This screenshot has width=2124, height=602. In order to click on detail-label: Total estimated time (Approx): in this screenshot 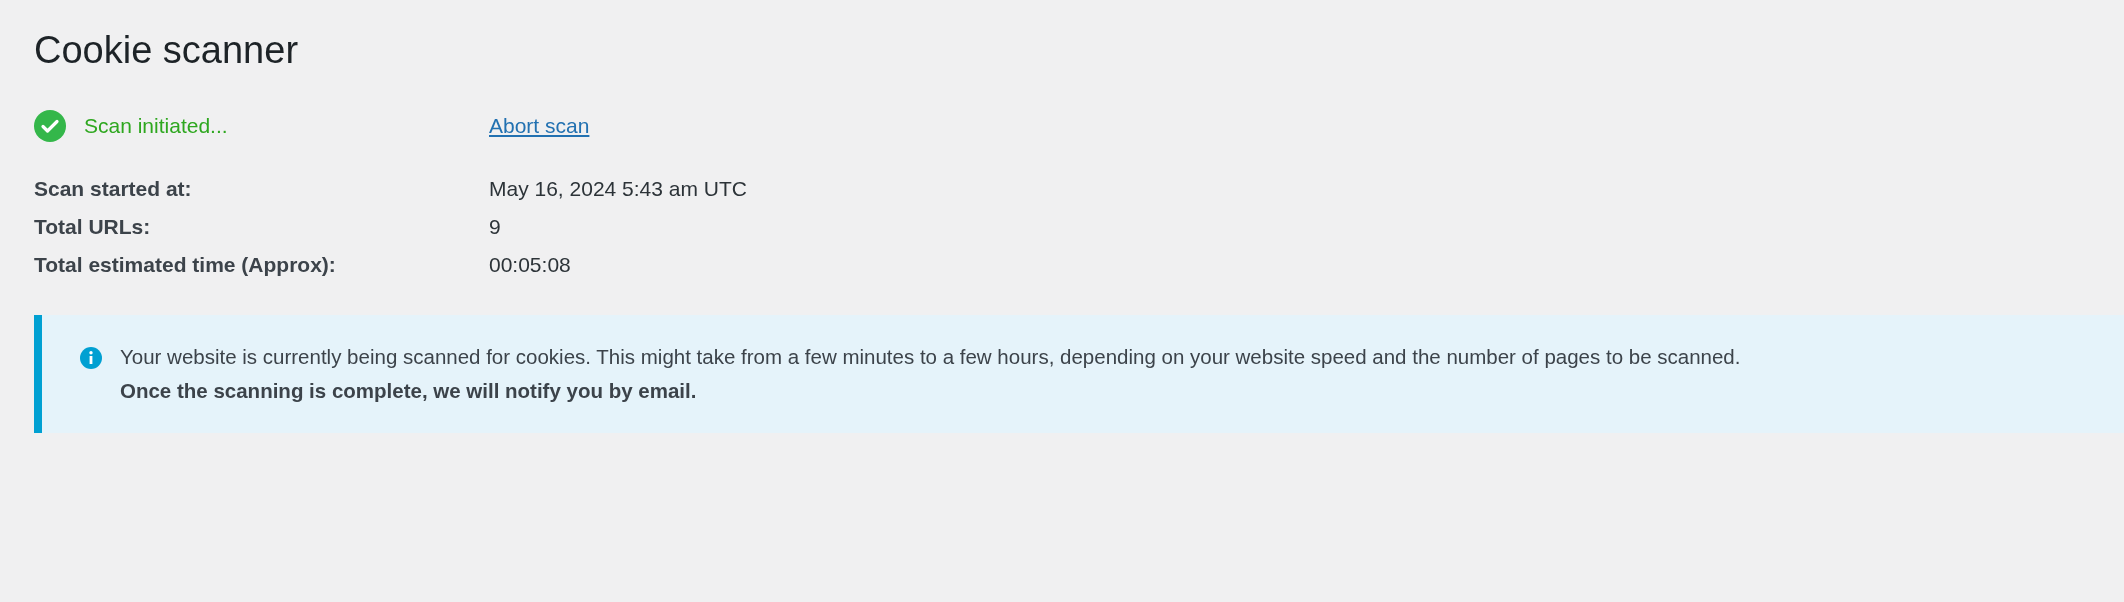, I will do `click(185, 265)`.